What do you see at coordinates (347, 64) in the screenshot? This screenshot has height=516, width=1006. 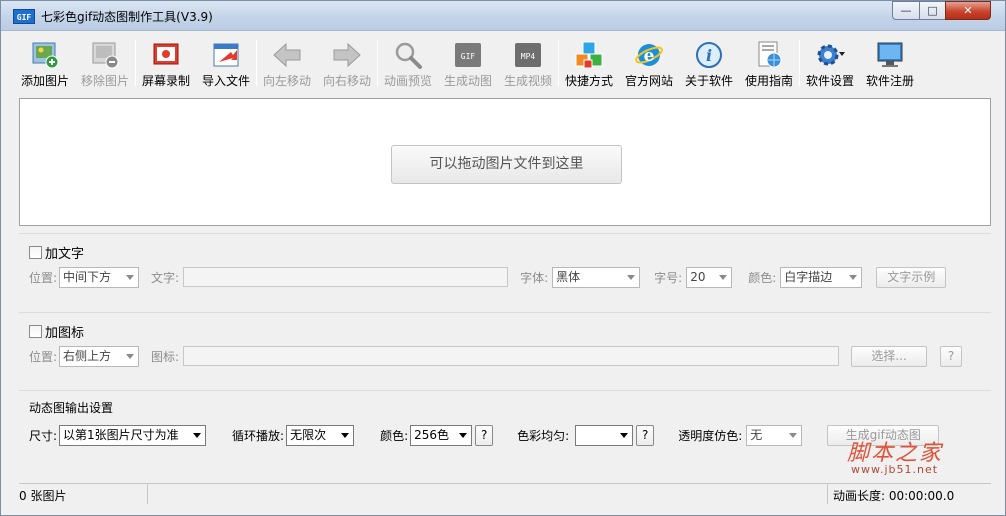 I see `move-right-button: 向右移动` at bounding box center [347, 64].